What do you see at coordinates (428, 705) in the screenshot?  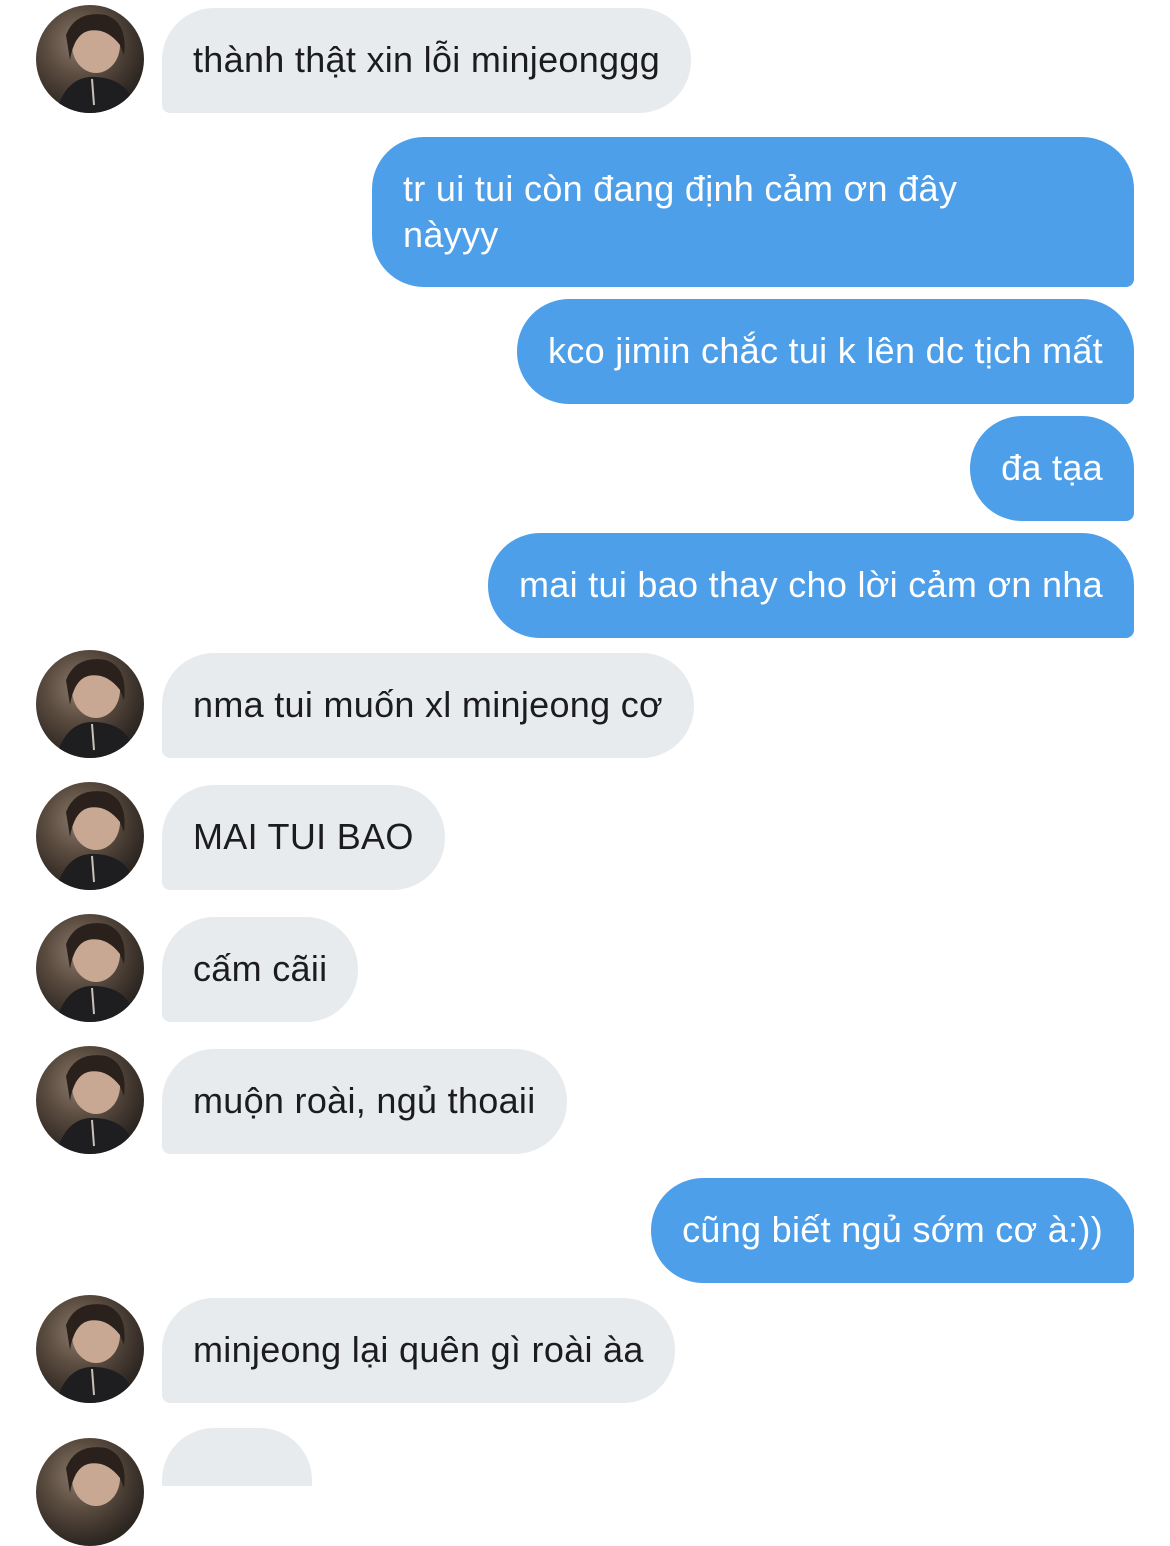 I see `incoming-message: nma tui muốn xl minjeong cơ` at bounding box center [428, 705].